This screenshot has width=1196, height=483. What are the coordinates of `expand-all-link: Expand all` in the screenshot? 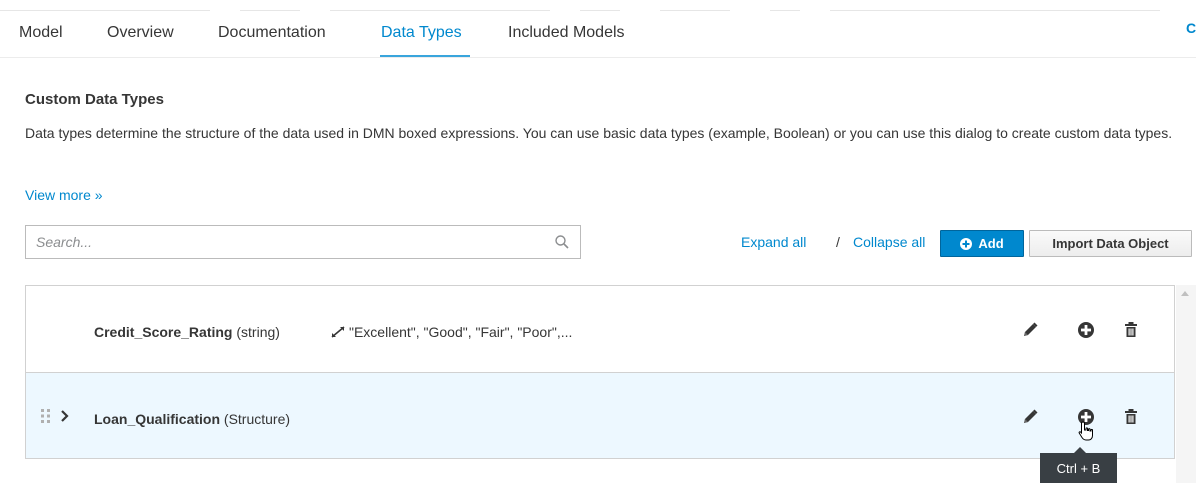 It's located at (773, 242).